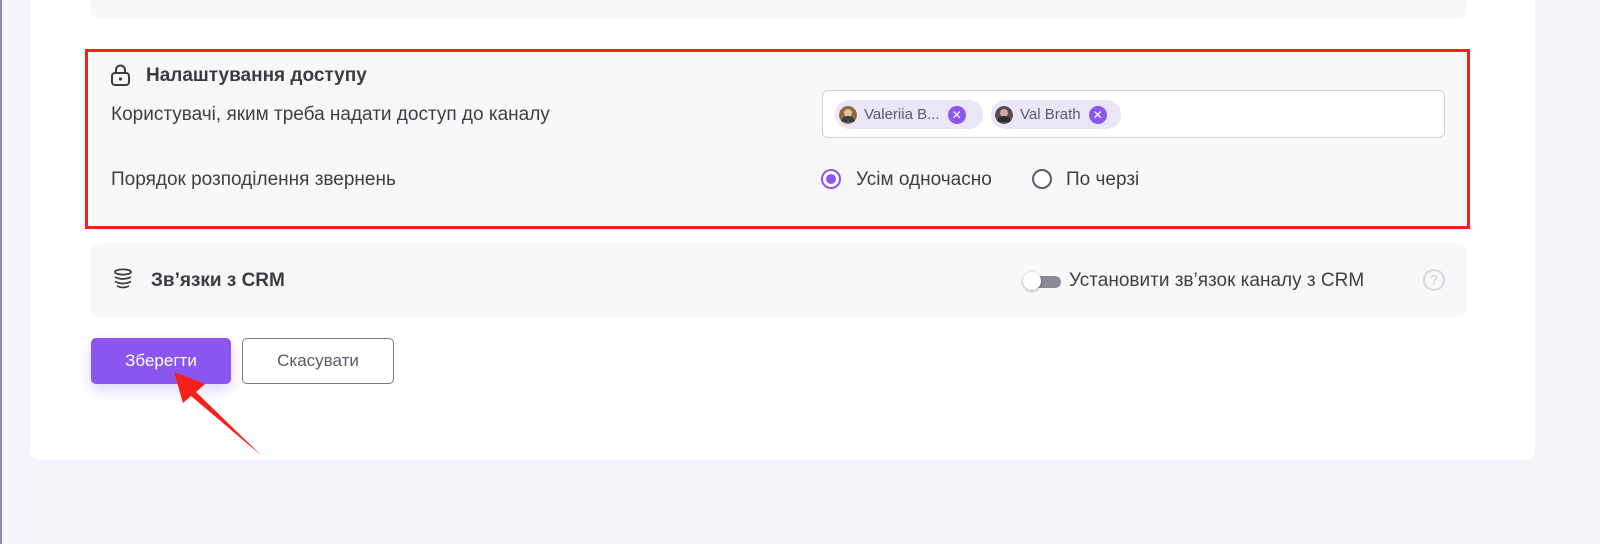  What do you see at coordinates (256, 75) in the screenshot?
I see `access-section-title: Налаштування доступу` at bounding box center [256, 75].